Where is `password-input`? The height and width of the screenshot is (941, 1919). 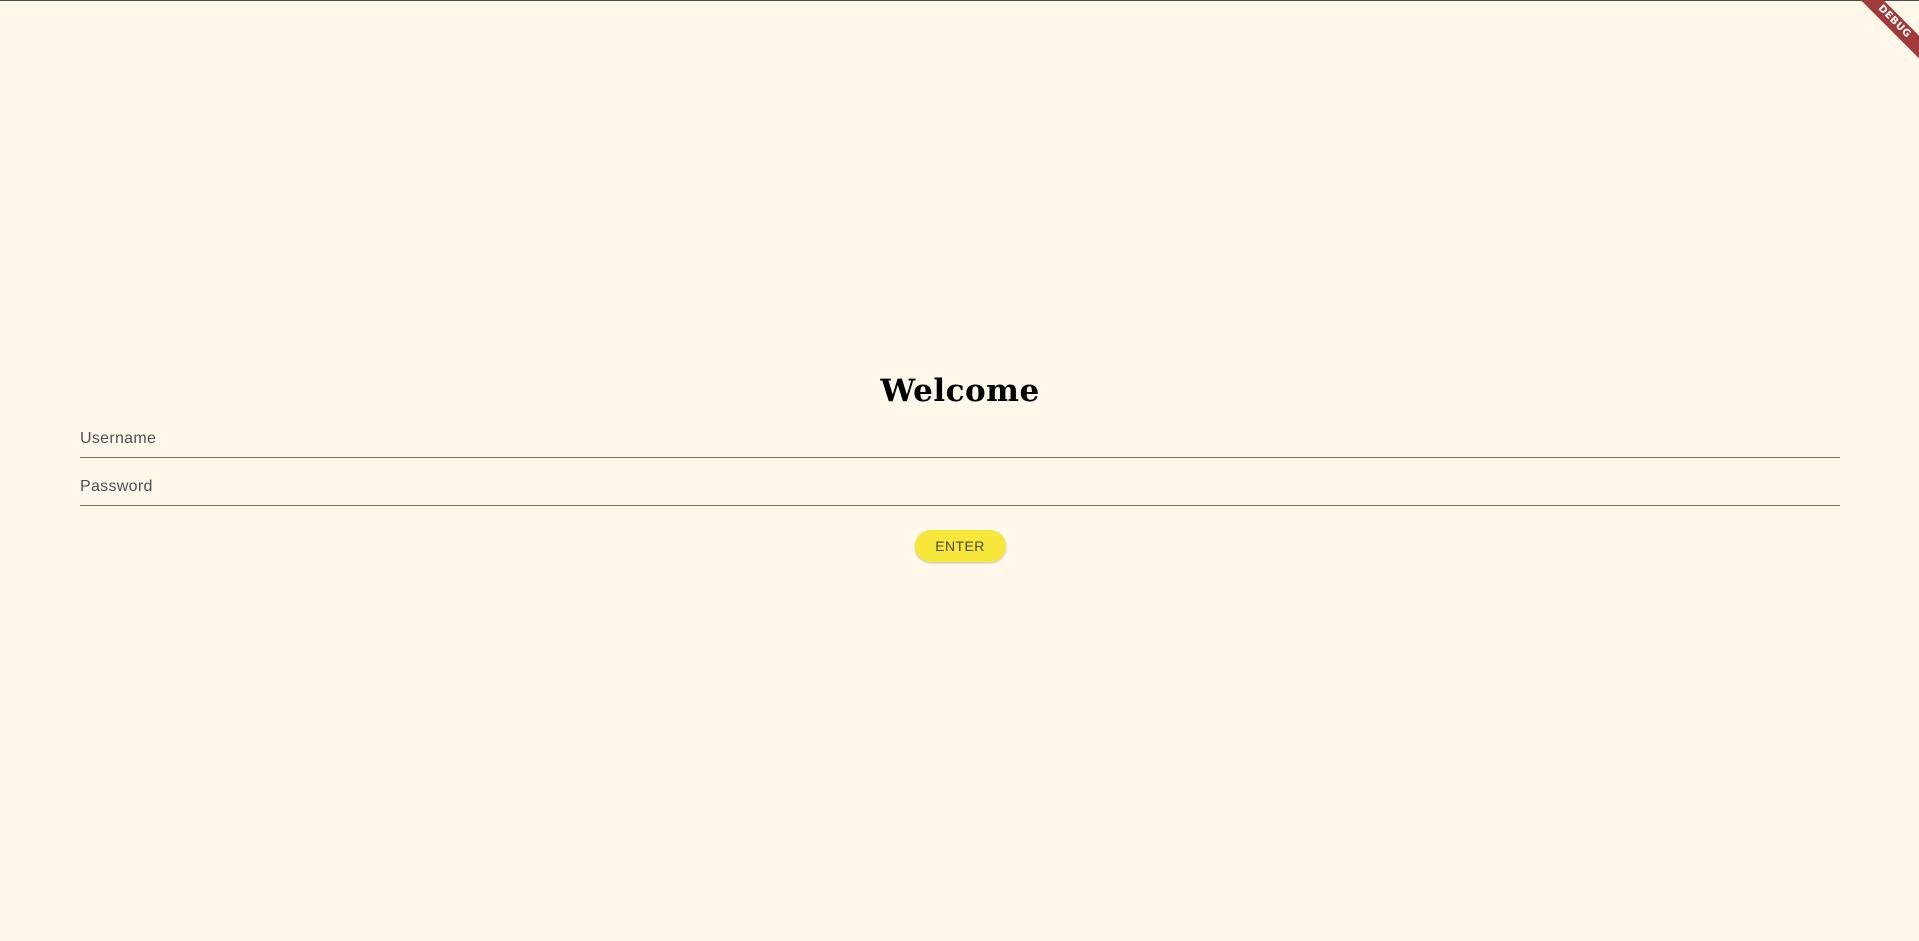 password-input is located at coordinates (960, 482).